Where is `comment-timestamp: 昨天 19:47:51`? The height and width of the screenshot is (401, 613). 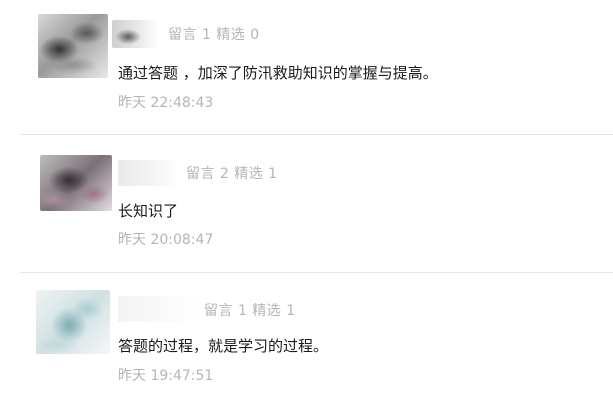 comment-timestamp: 昨天 19:47:51 is located at coordinates (166, 376).